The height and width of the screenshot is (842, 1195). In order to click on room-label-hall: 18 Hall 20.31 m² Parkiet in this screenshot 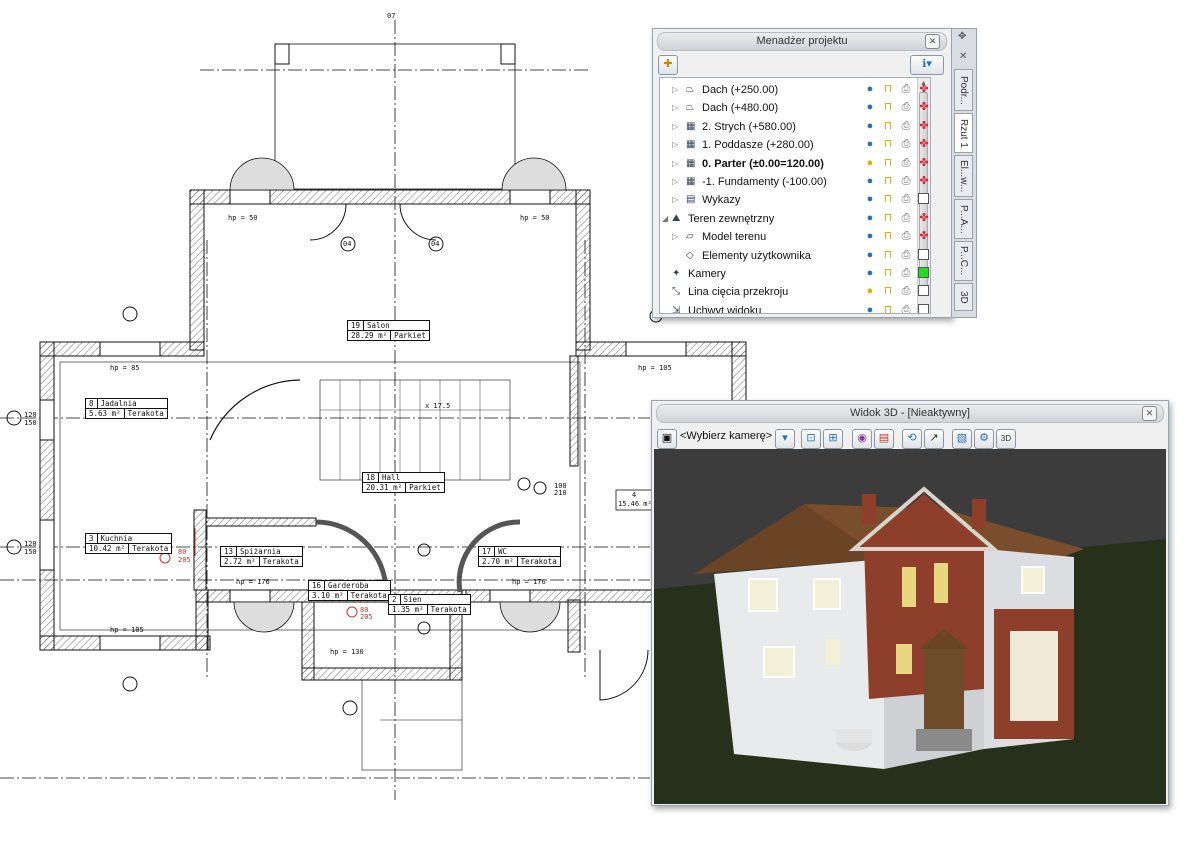, I will do `click(403, 482)`.